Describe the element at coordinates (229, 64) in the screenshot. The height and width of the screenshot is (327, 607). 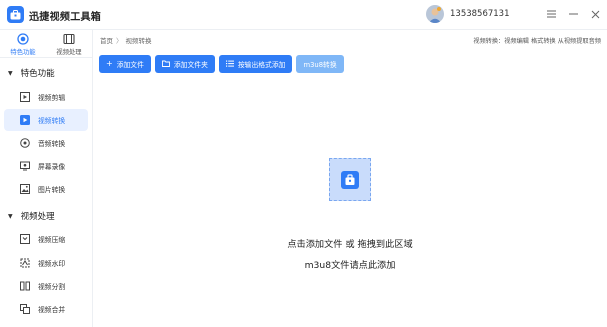
I see `list-icon` at that location.